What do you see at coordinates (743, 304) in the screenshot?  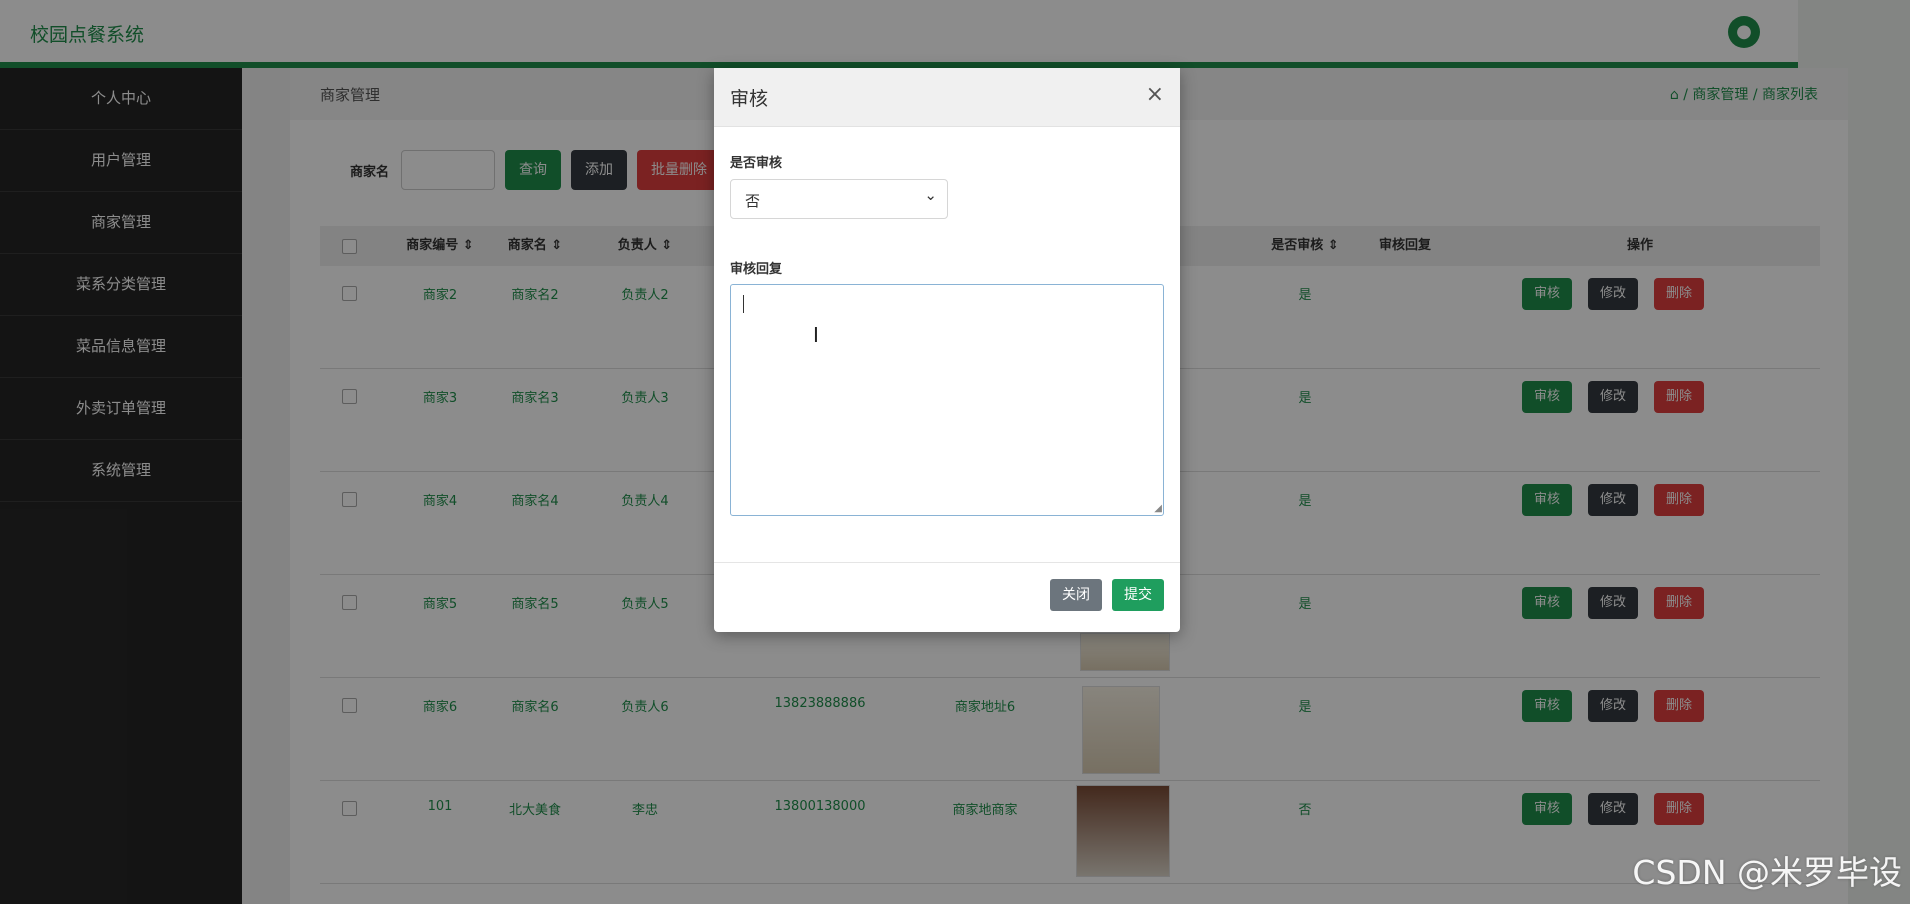 I see `text-caret` at bounding box center [743, 304].